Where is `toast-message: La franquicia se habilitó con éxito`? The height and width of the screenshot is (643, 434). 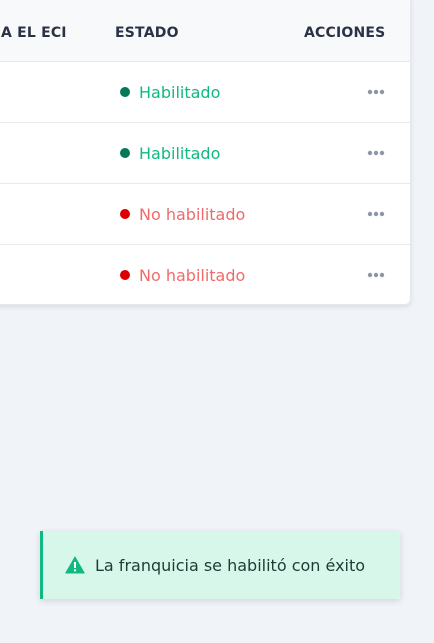 toast-message: La franquicia se habilitó con éxito is located at coordinates (230, 565).